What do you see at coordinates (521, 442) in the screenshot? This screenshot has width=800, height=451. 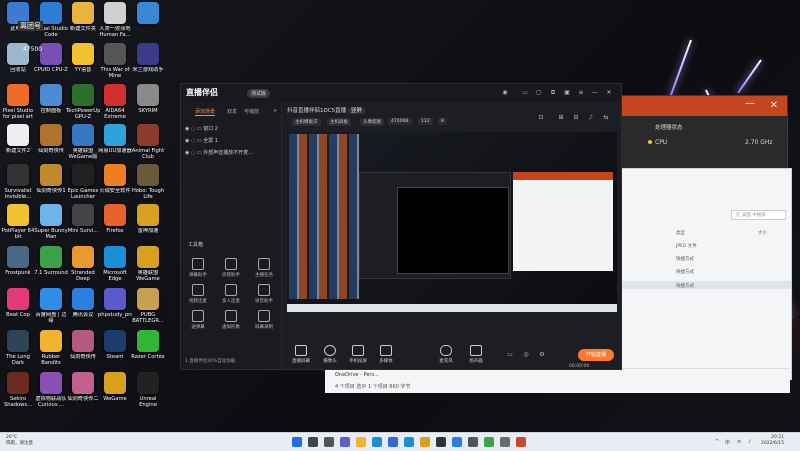 I see `app7-icon` at bounding box center [521, 442].